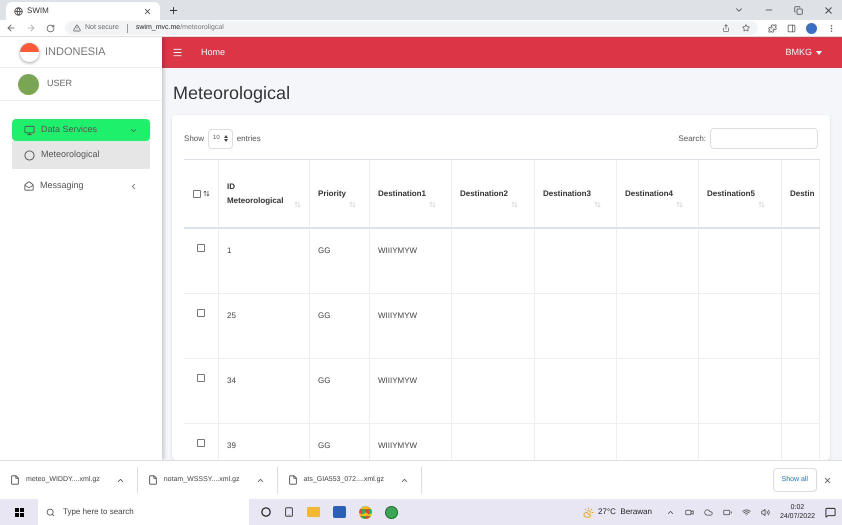 The height and width of the screenshot is (525, 842). I want to click on restore-icon, so click(798, 10).